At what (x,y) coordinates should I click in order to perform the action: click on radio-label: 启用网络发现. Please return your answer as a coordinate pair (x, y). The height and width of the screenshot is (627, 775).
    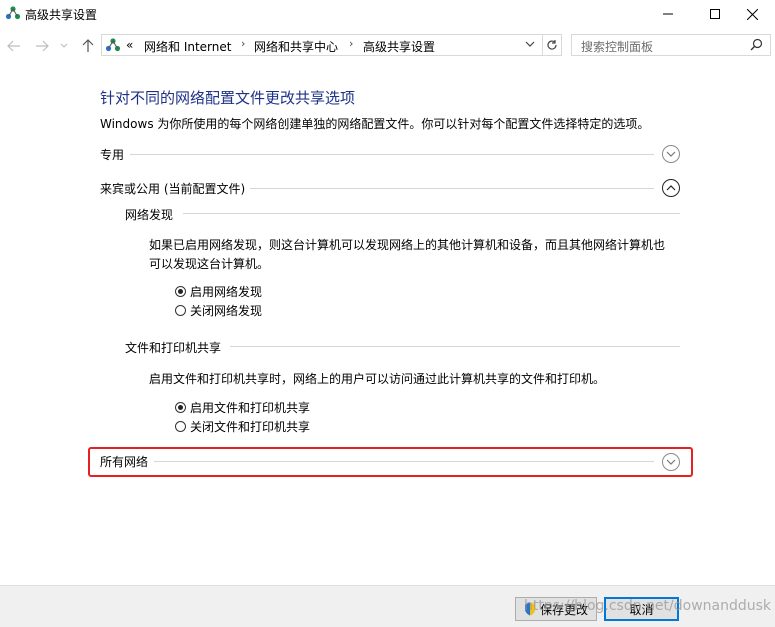
    Looking at the image, I should click on (226, 292).